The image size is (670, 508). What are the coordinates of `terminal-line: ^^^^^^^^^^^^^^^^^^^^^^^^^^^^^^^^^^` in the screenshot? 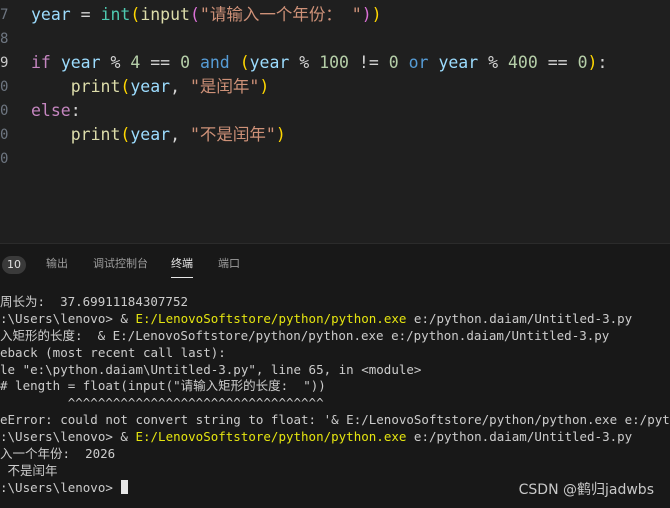 It's located at (335, 403).